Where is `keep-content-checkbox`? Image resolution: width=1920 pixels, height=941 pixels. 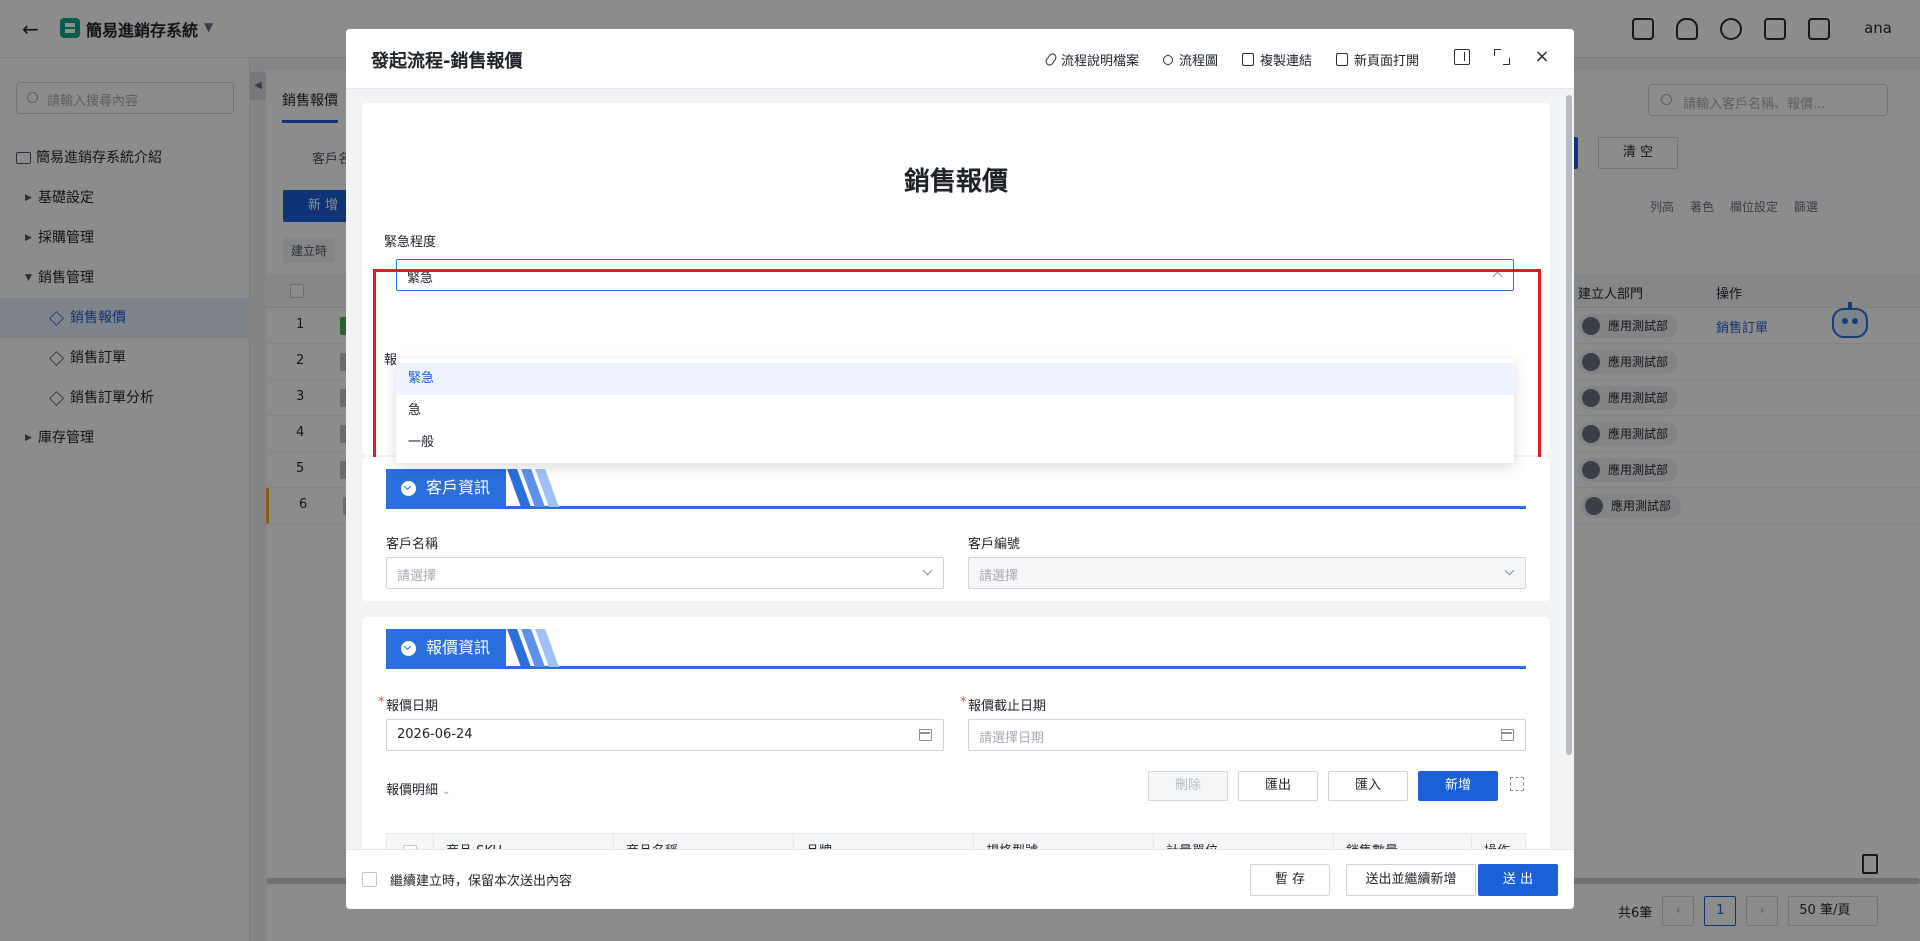 keep-content-checkbox is located at coordinates (369, 879).